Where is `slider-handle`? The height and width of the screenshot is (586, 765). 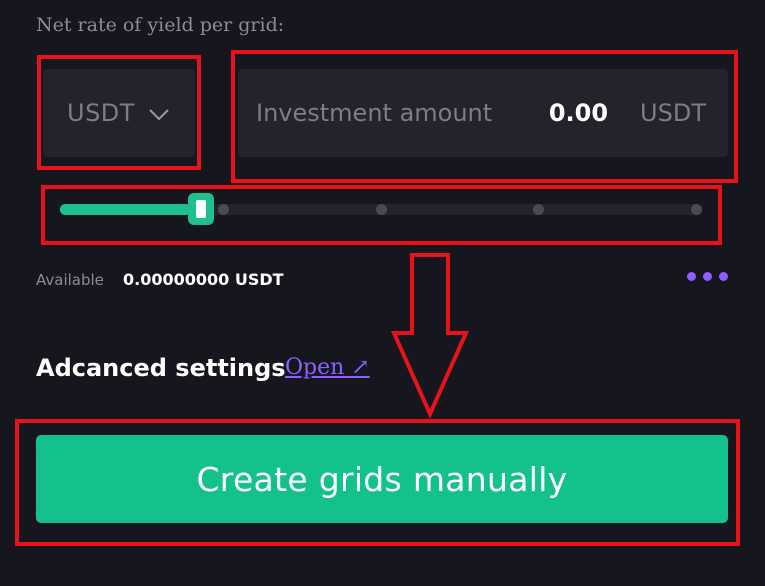
slider-handle is located at coordinates (201, 209).